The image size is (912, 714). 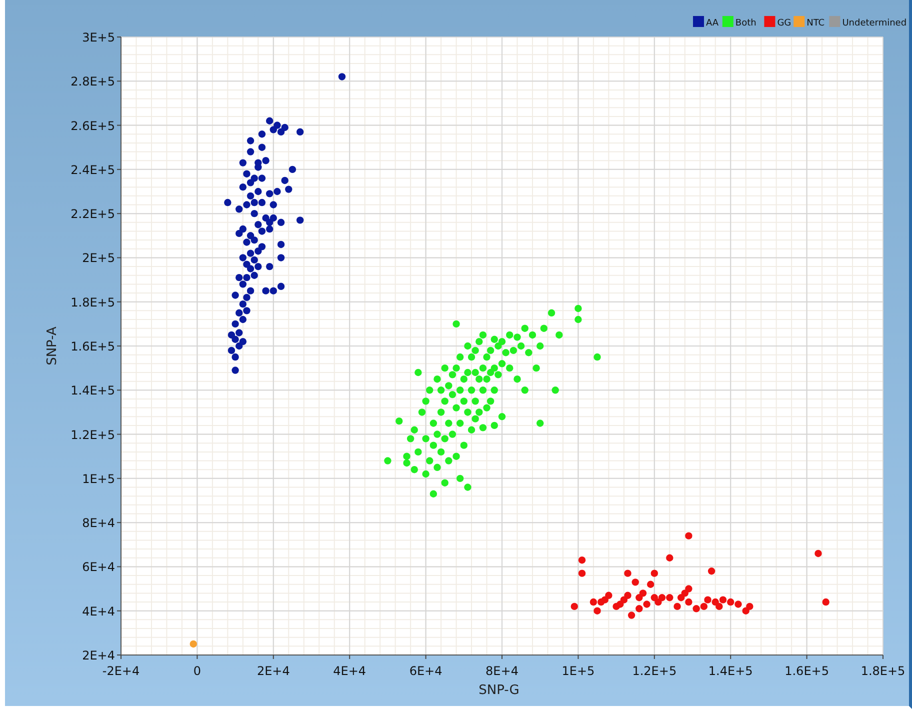 What do you see at coordinates (712, 23) in the screenshot?
I see `legend-label: AA` at bounding box center [712, 23].